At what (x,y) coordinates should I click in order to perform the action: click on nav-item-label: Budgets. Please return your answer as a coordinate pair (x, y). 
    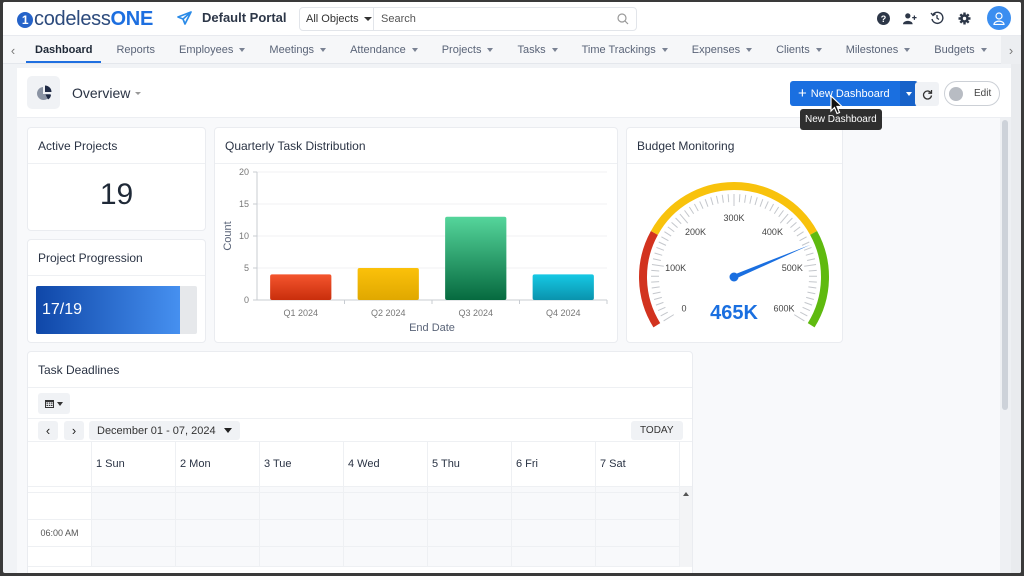
    Looking at the image, I should click on (954, 50).